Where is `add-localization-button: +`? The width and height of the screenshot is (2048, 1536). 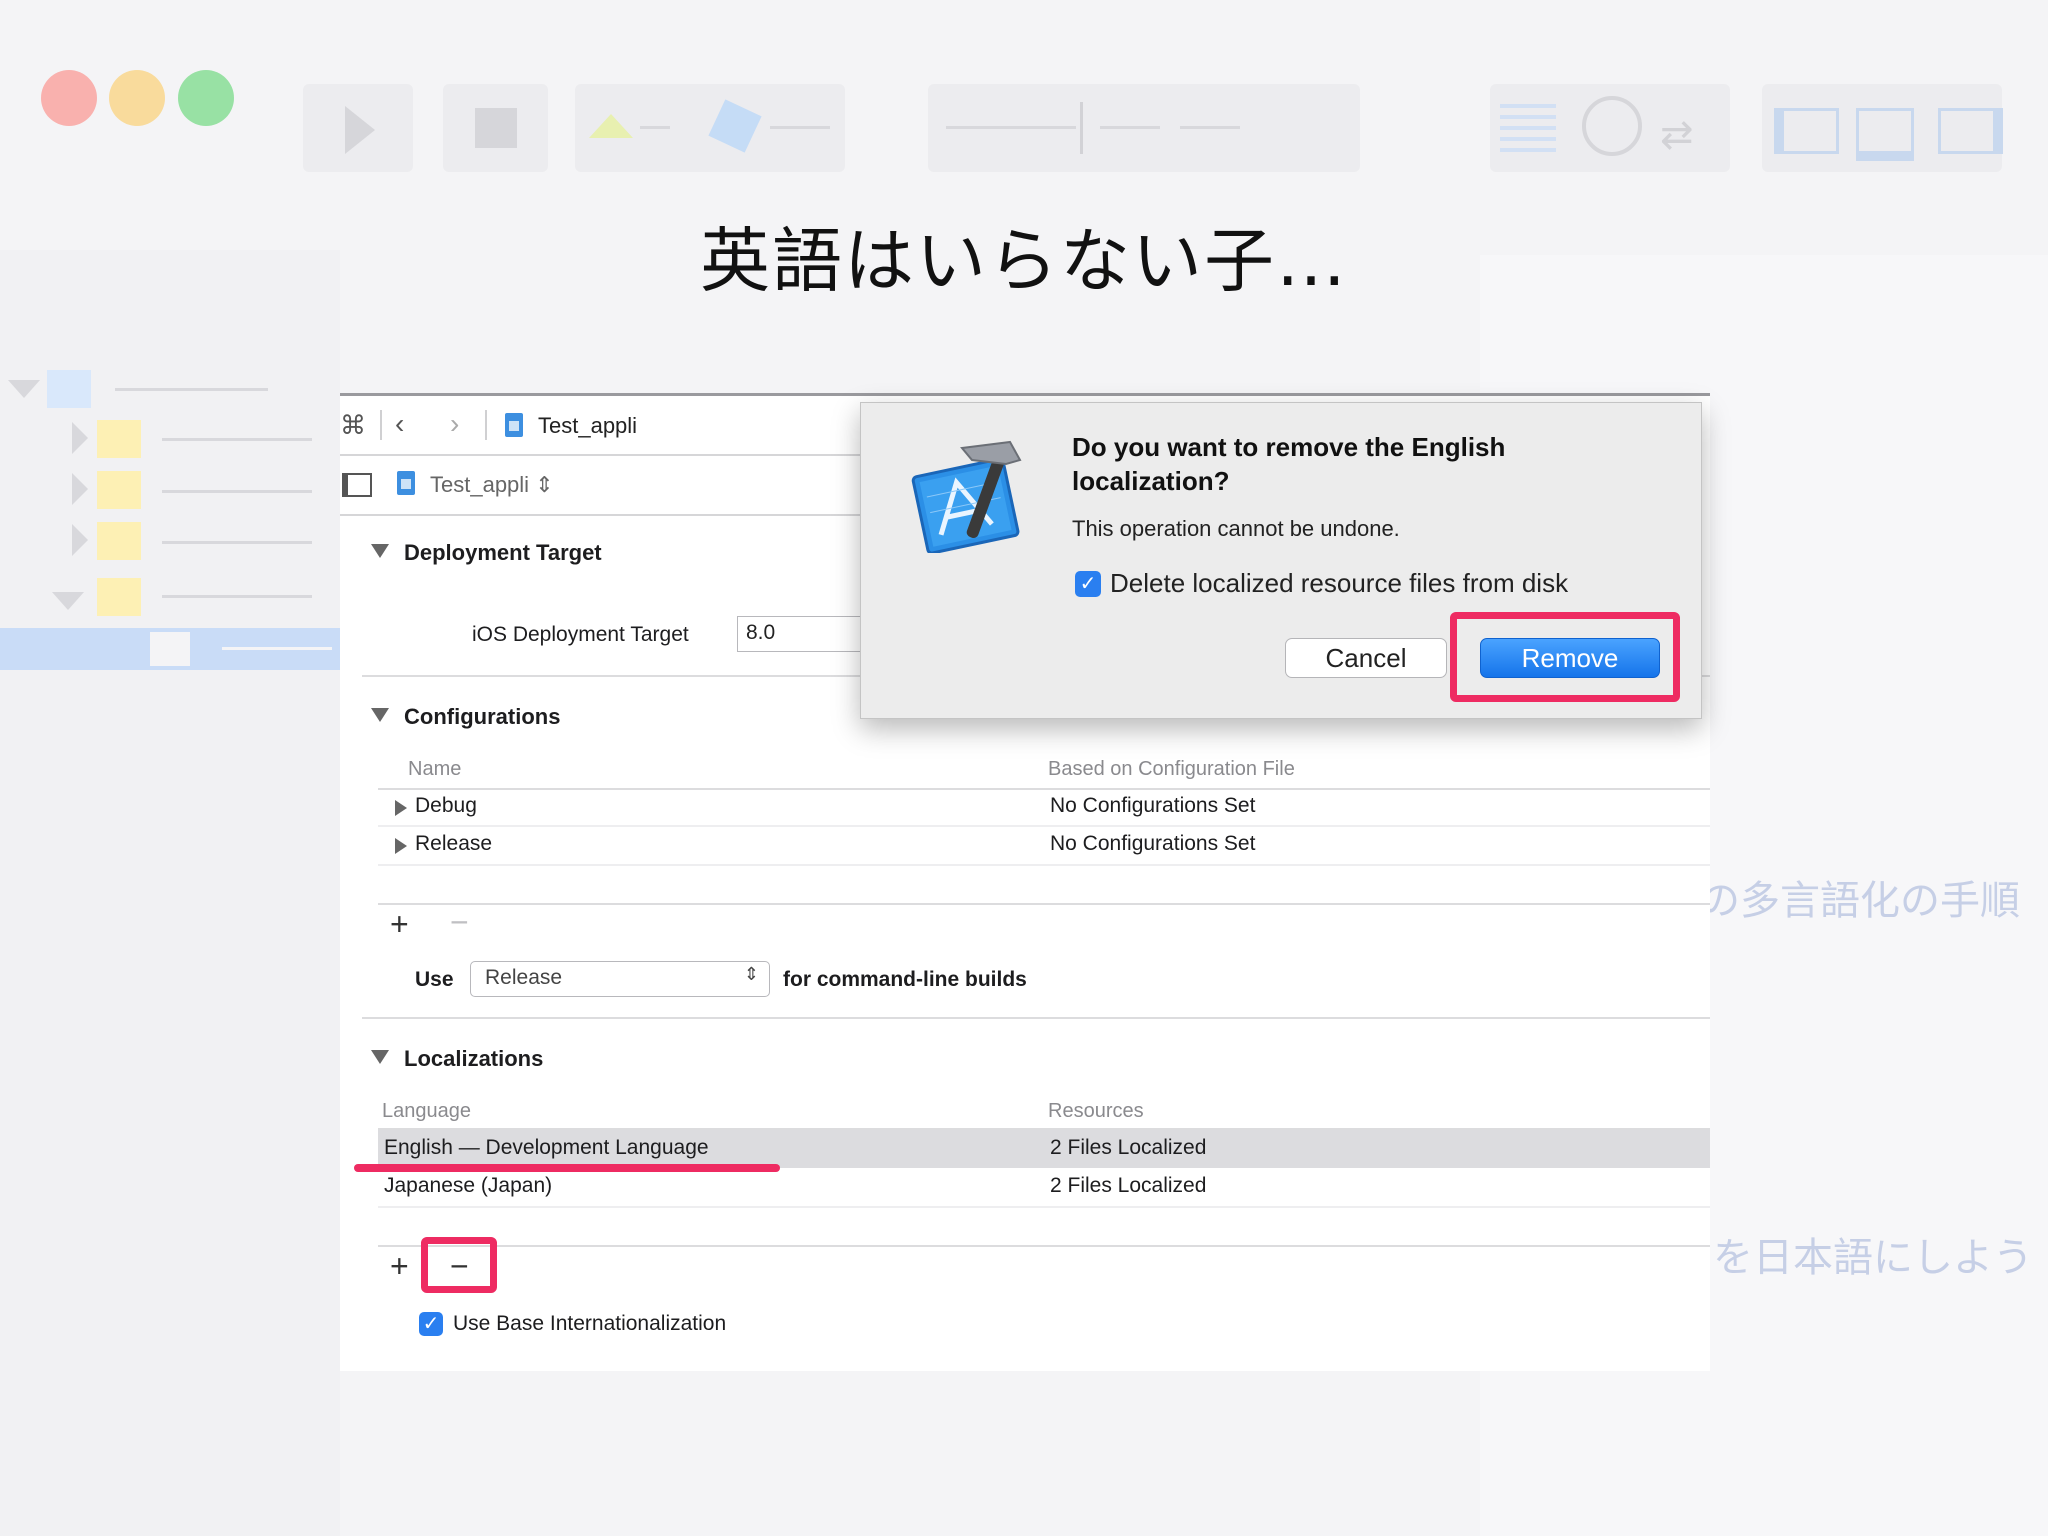
add-localization-button: + is located at coordinates (399, 1266).